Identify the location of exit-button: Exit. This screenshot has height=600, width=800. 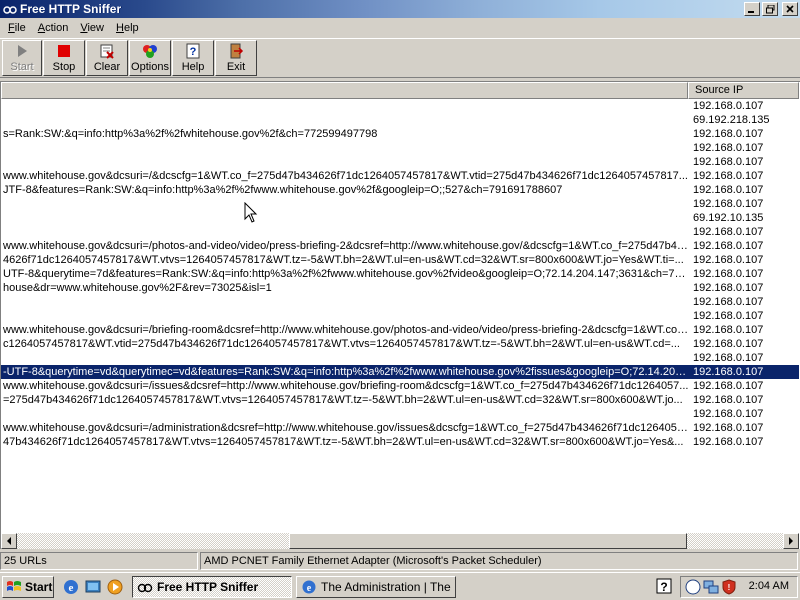
(236, 58).